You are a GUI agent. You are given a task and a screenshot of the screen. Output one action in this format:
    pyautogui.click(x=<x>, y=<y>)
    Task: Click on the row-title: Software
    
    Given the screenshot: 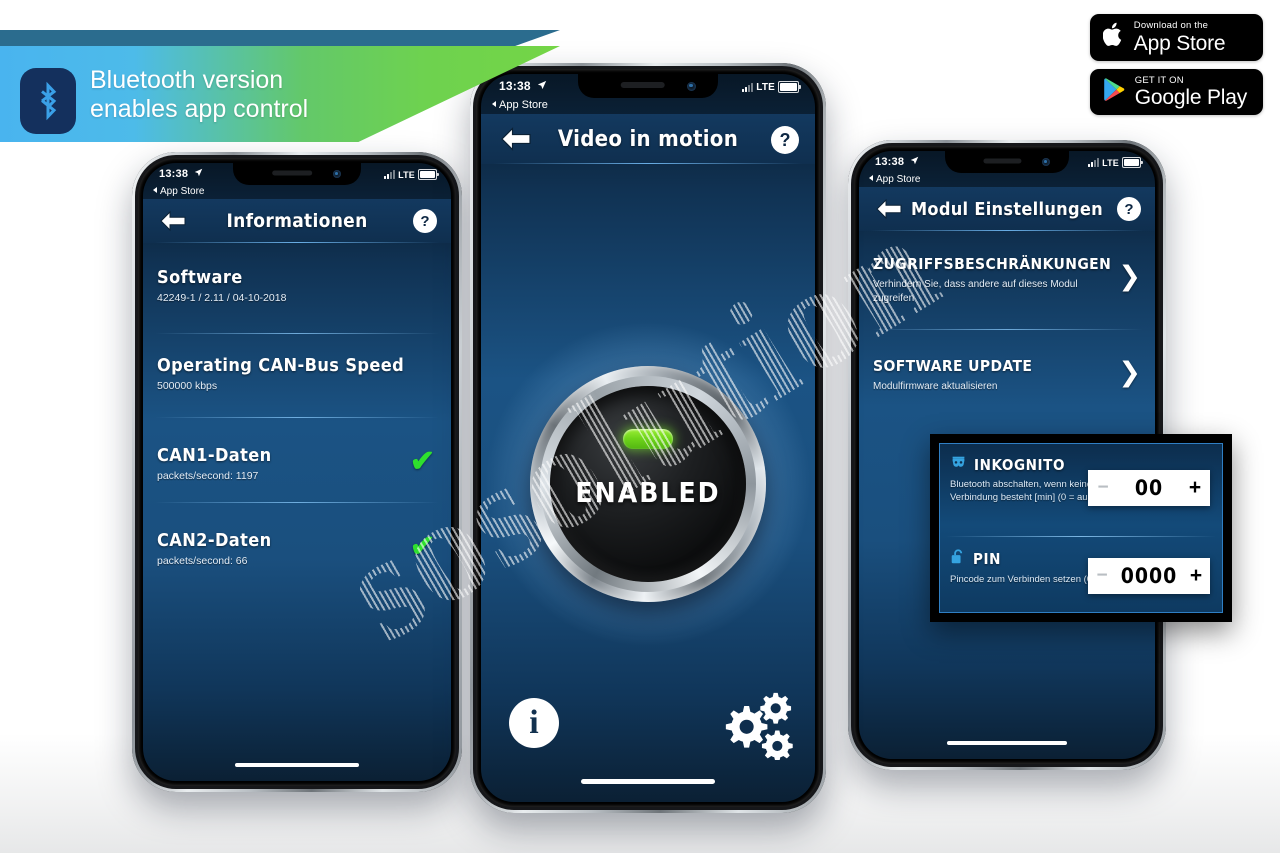 What is the action you would take?
    pyautogui.click(x=200, y=277)
    